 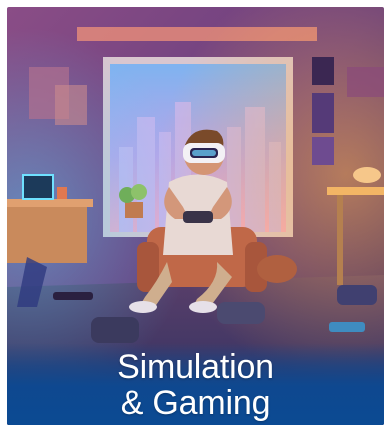 I want to click on caption-title-line-1: Simulation, so click(x=195, y=367).